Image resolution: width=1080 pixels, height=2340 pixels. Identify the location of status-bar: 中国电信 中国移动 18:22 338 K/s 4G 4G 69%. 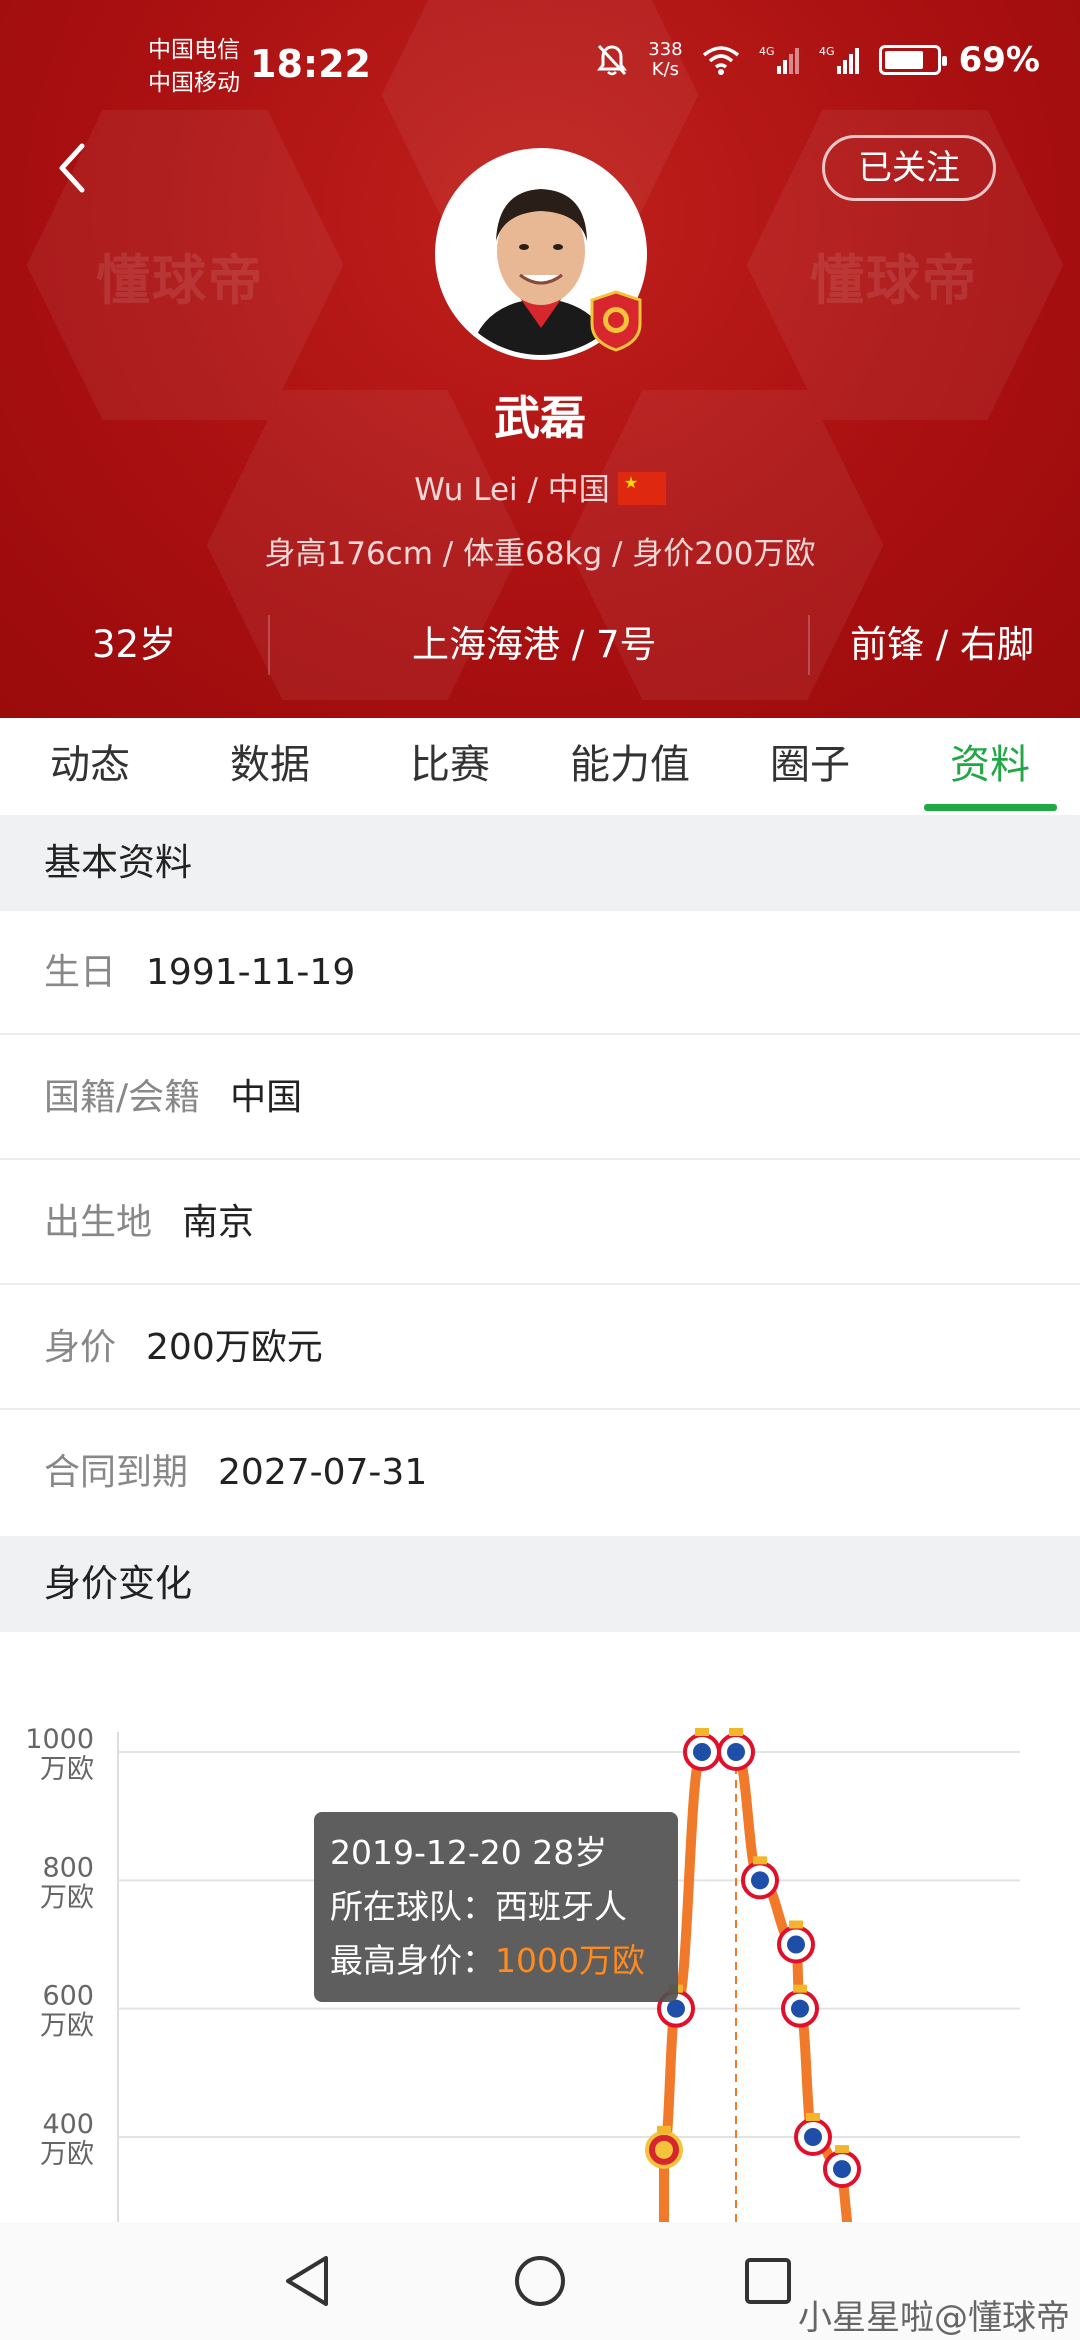
(540, 65).